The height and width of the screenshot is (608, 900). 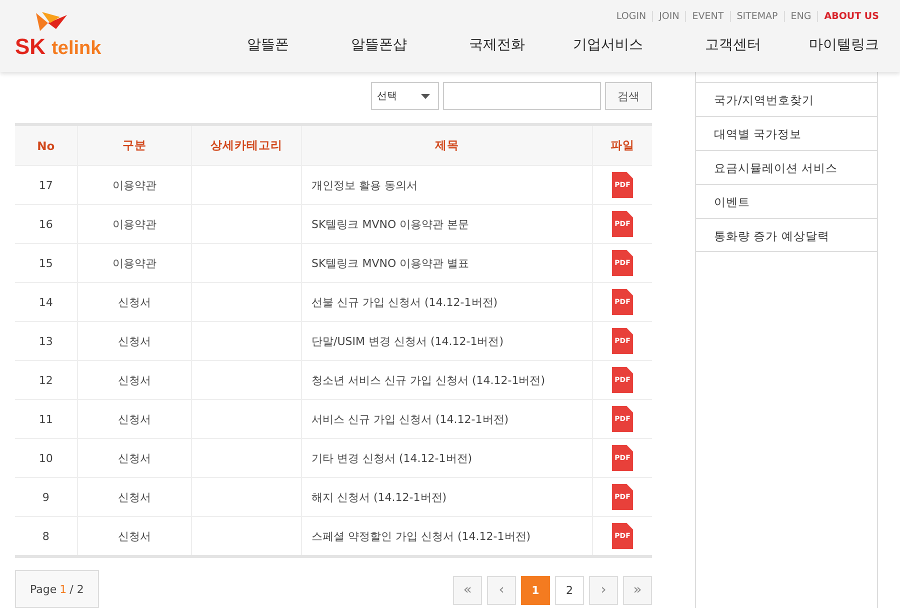 What do you see at coordinates (446, 302) in the screenshot?
I see `document-title-link: 선불 신규 가입 신청서 (14.12-1버전)` at bounding box center [446, 302].